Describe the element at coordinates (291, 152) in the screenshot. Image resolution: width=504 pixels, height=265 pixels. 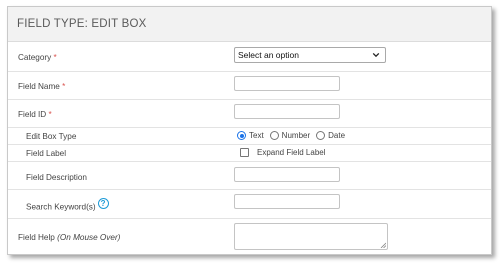
I see `expand-field-label-text: Expand Field Label` at that location.